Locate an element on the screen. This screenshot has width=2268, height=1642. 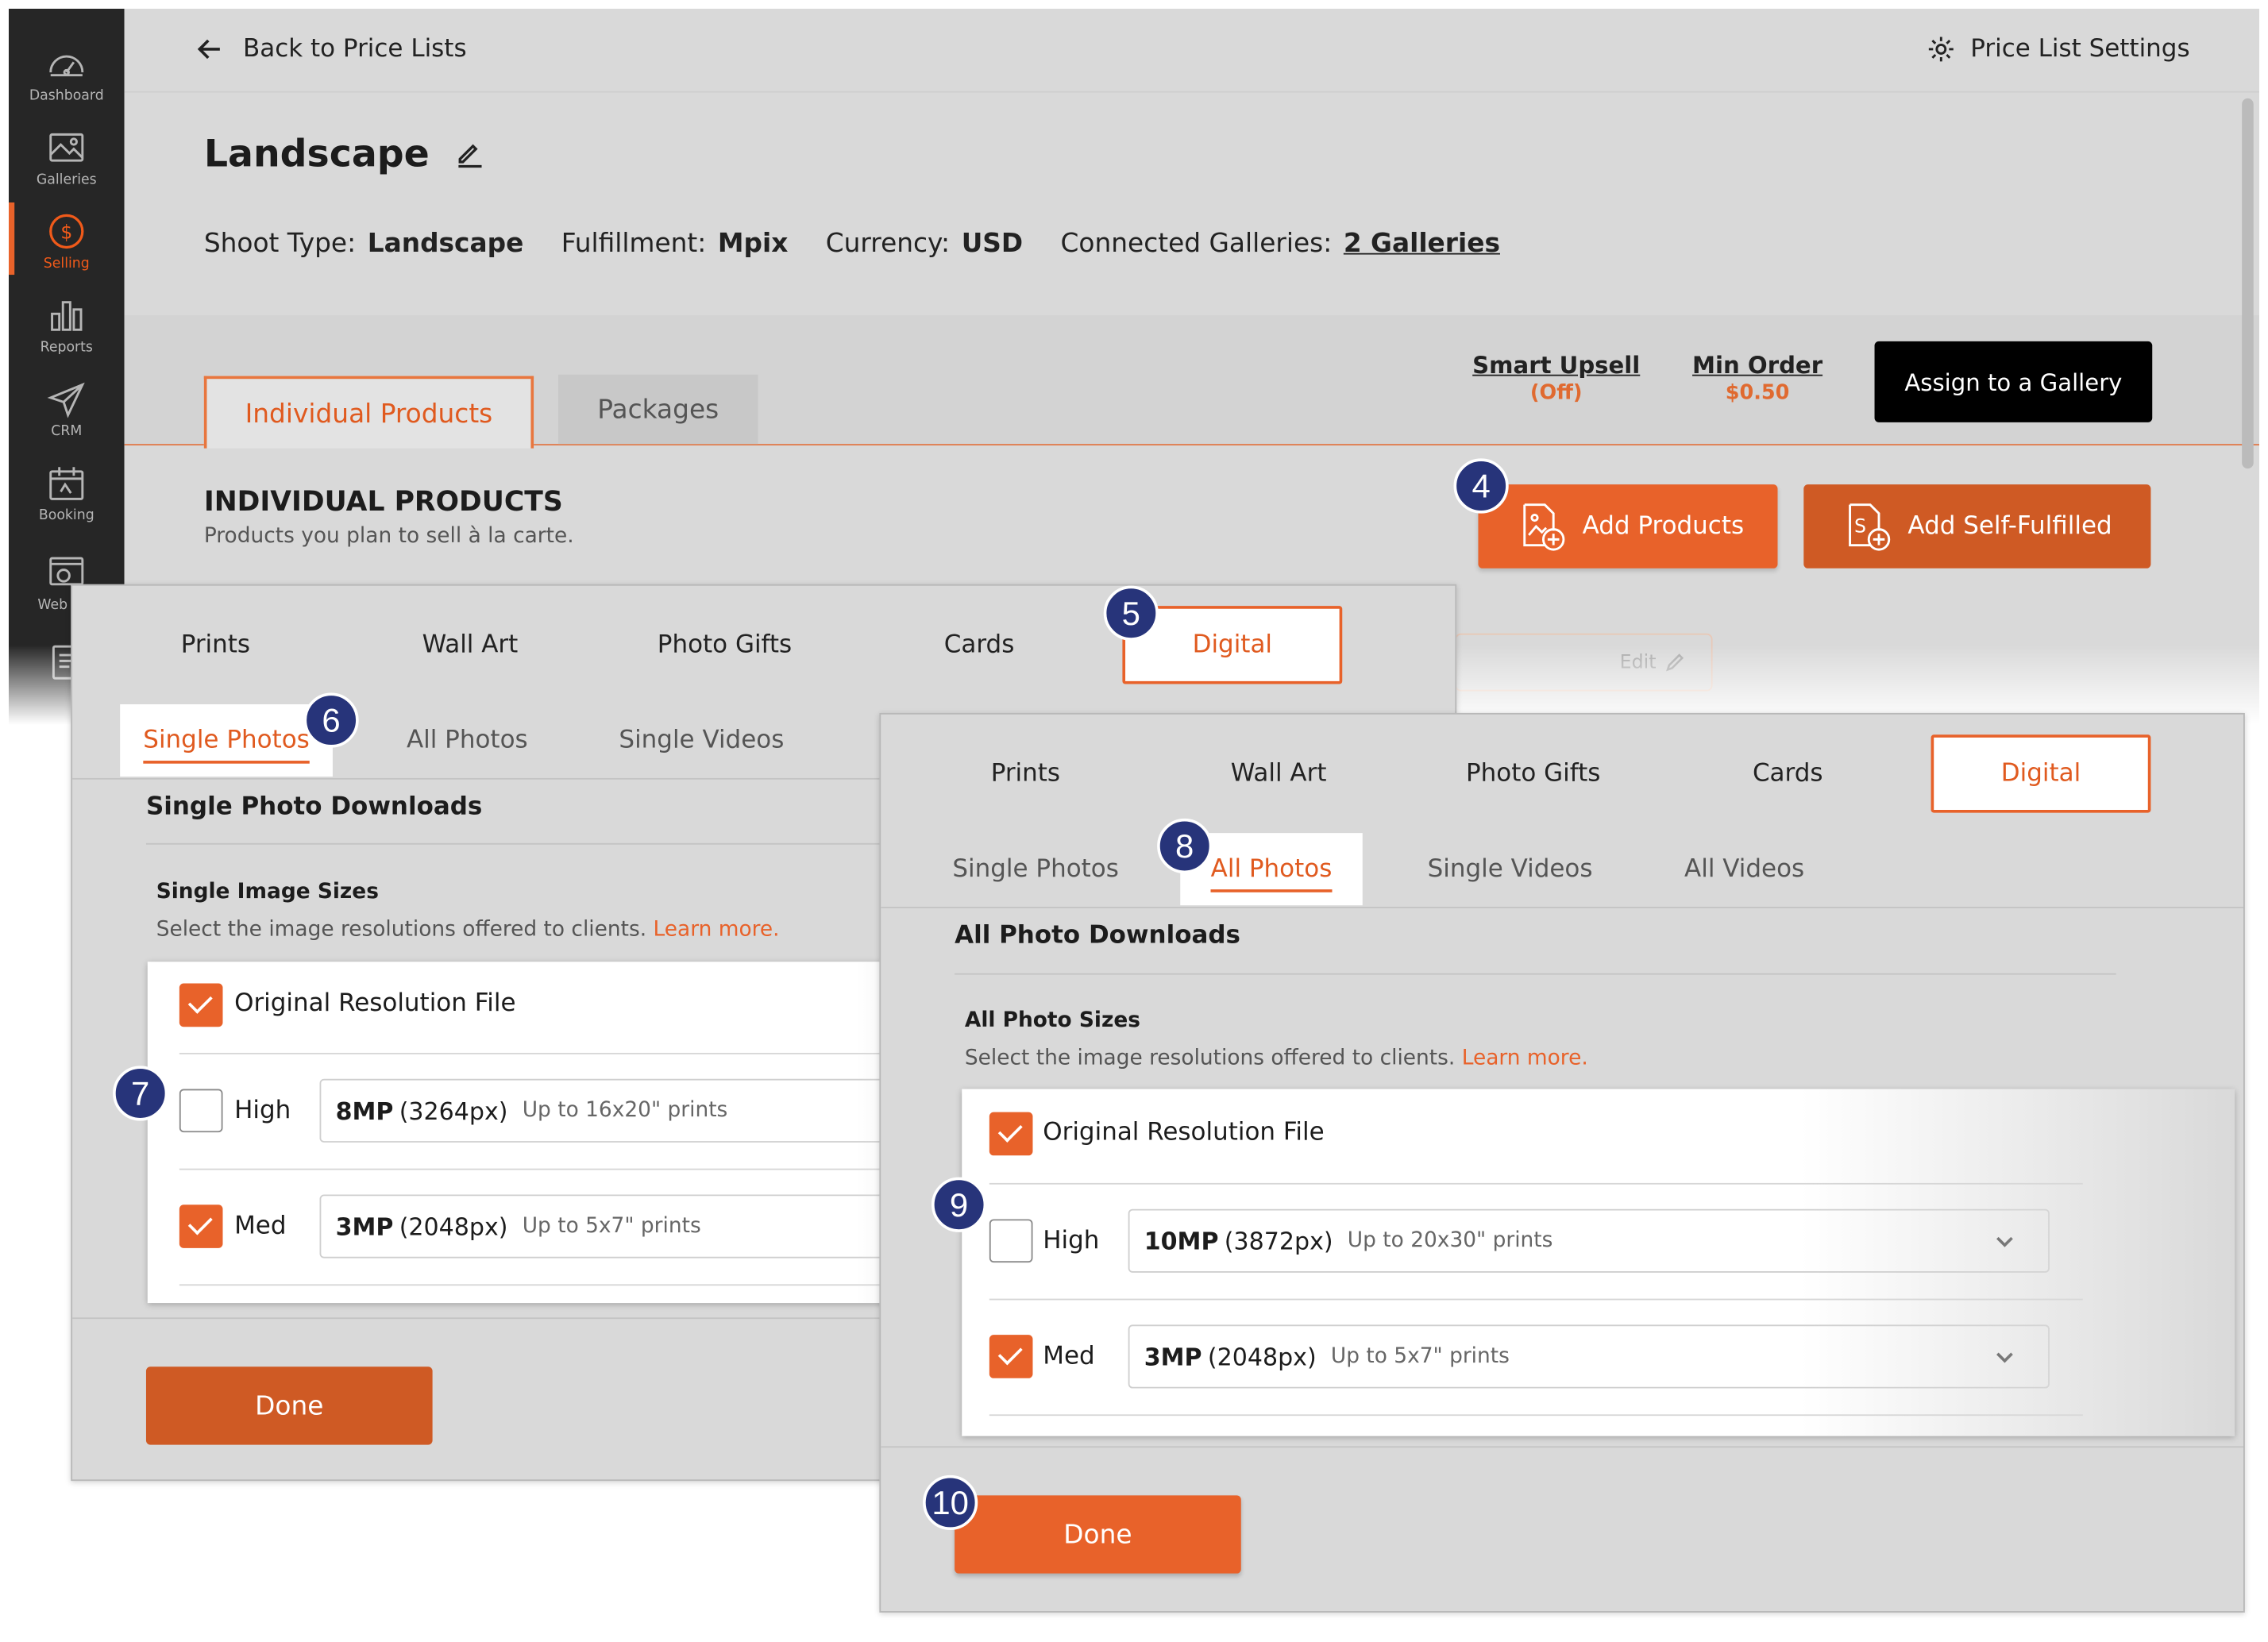
step-badge-6: 6 is located at coordinates (331, 720).